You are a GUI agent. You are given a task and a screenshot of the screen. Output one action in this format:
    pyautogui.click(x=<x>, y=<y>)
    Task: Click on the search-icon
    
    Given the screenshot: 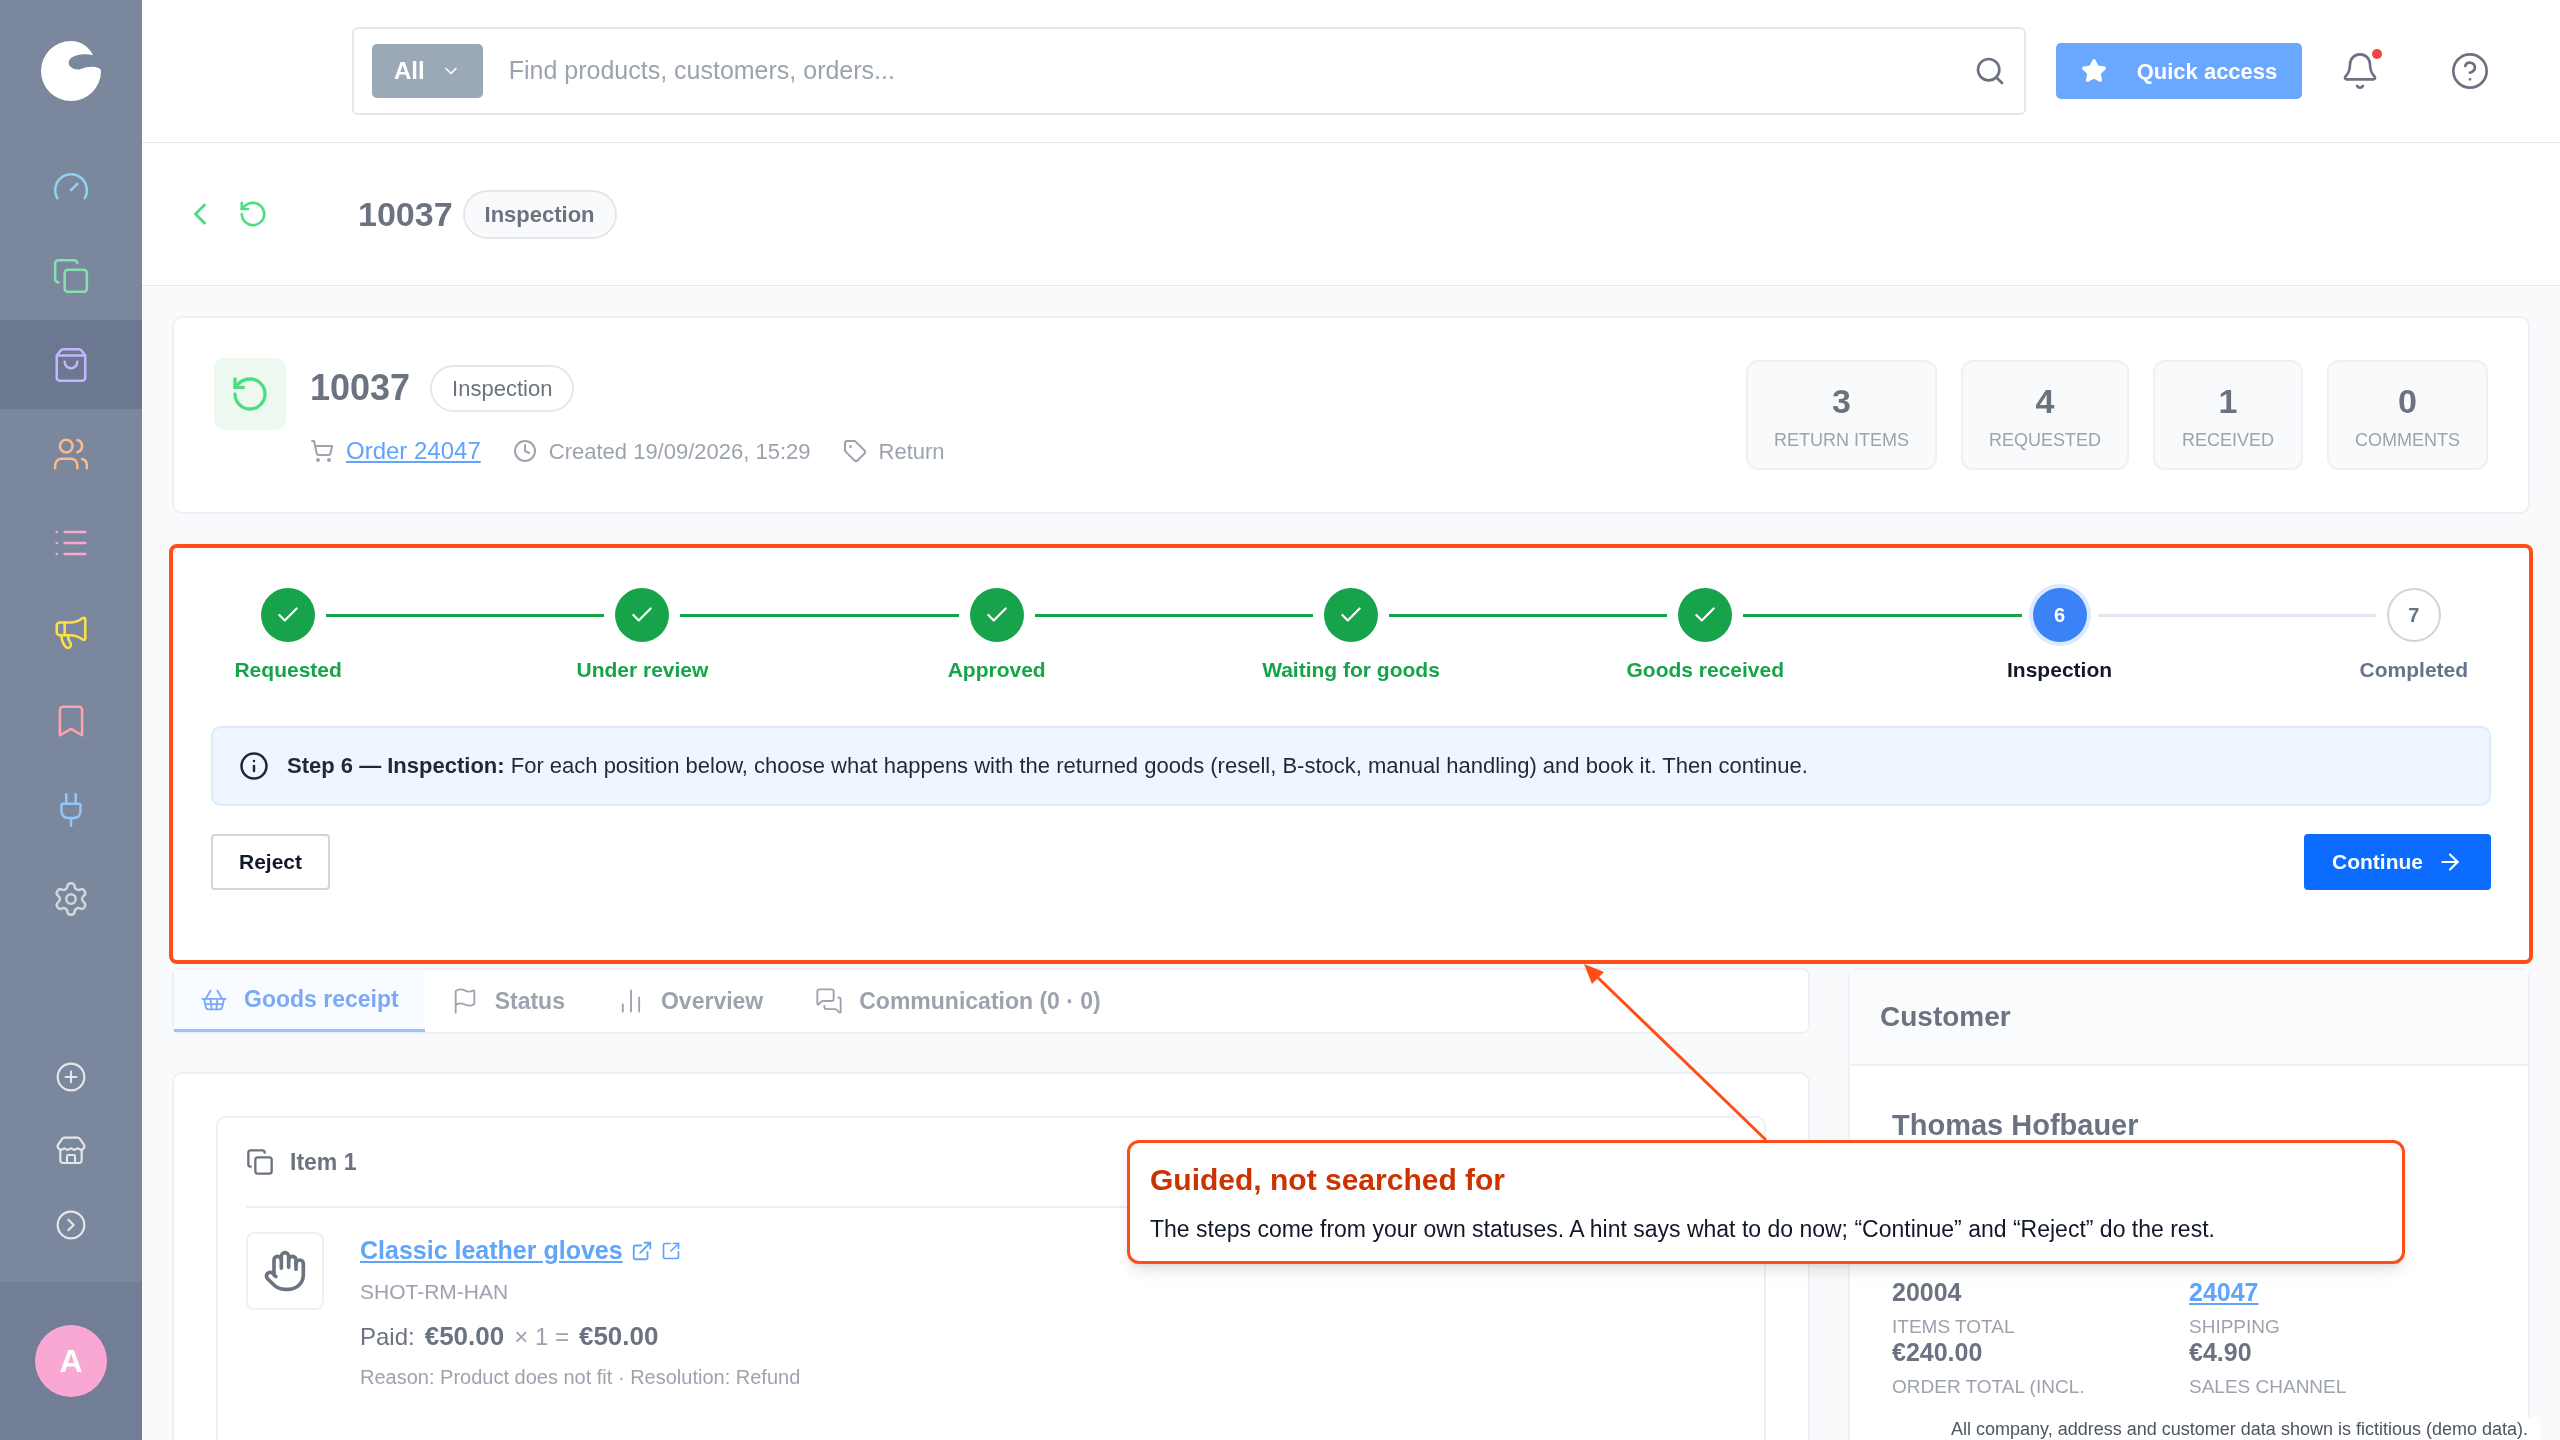 What is the action you would take?
    pyautogui.click(x=1990, y=71)
    